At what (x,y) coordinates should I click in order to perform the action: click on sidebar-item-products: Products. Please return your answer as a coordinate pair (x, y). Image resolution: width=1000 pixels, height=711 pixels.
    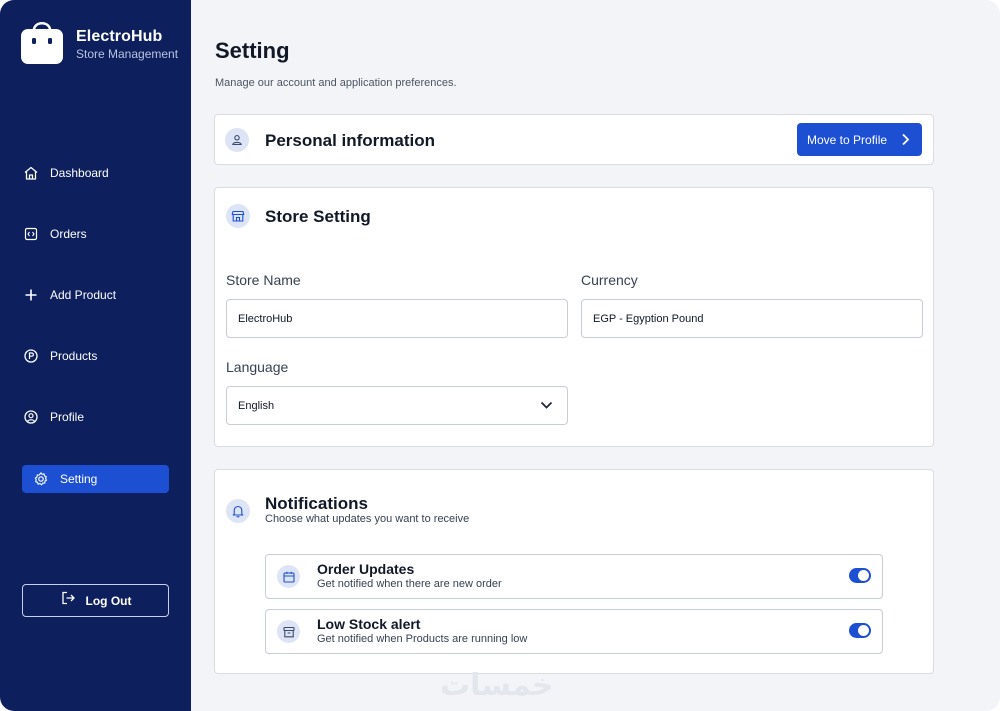
    Looking at the image, I should click on (95, 356).